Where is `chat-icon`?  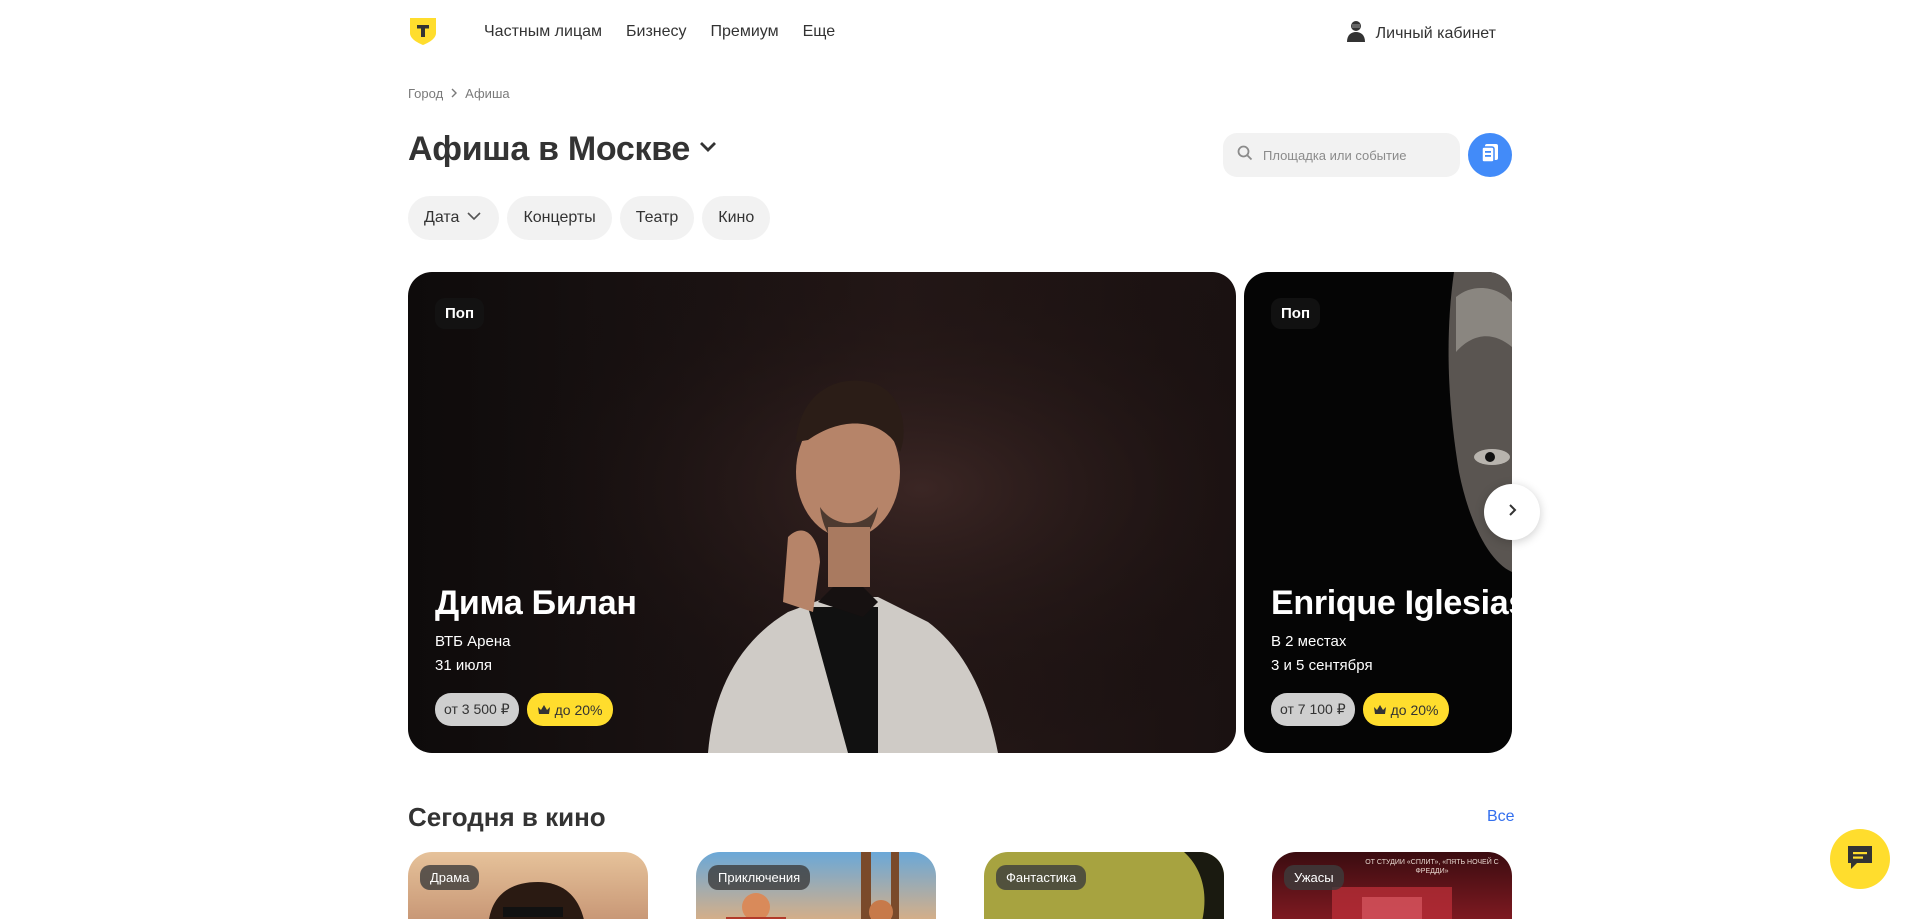
chat-icon is located at coordinates (1860, 859).